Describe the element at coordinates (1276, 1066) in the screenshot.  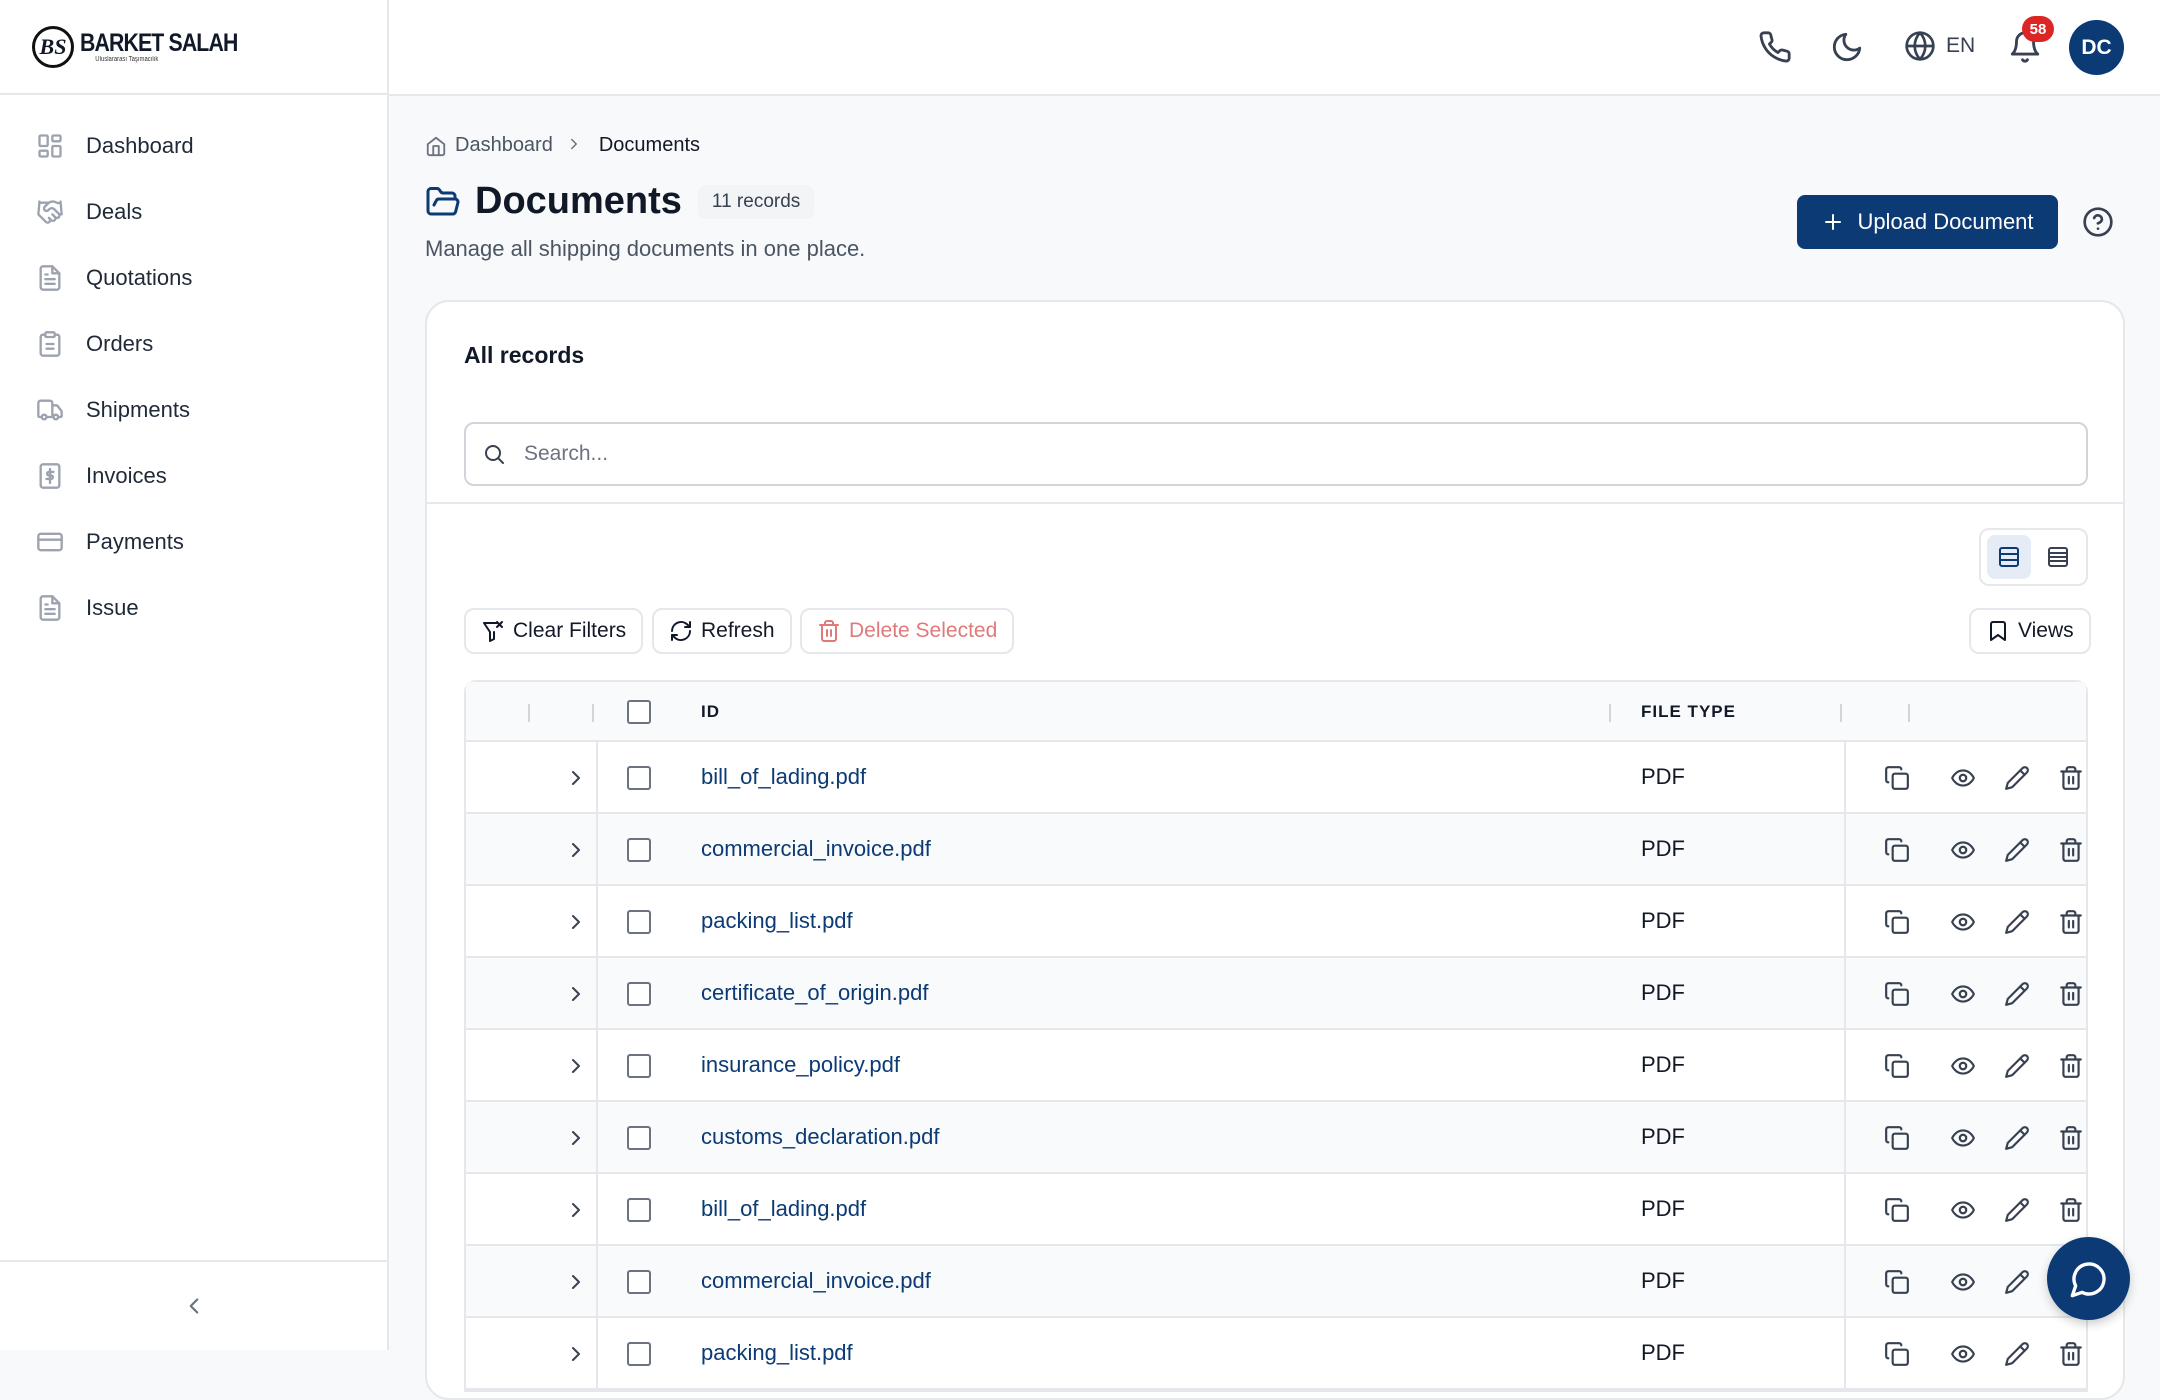
I see `table-row: insurance_policy.pdf PDF` at that location.